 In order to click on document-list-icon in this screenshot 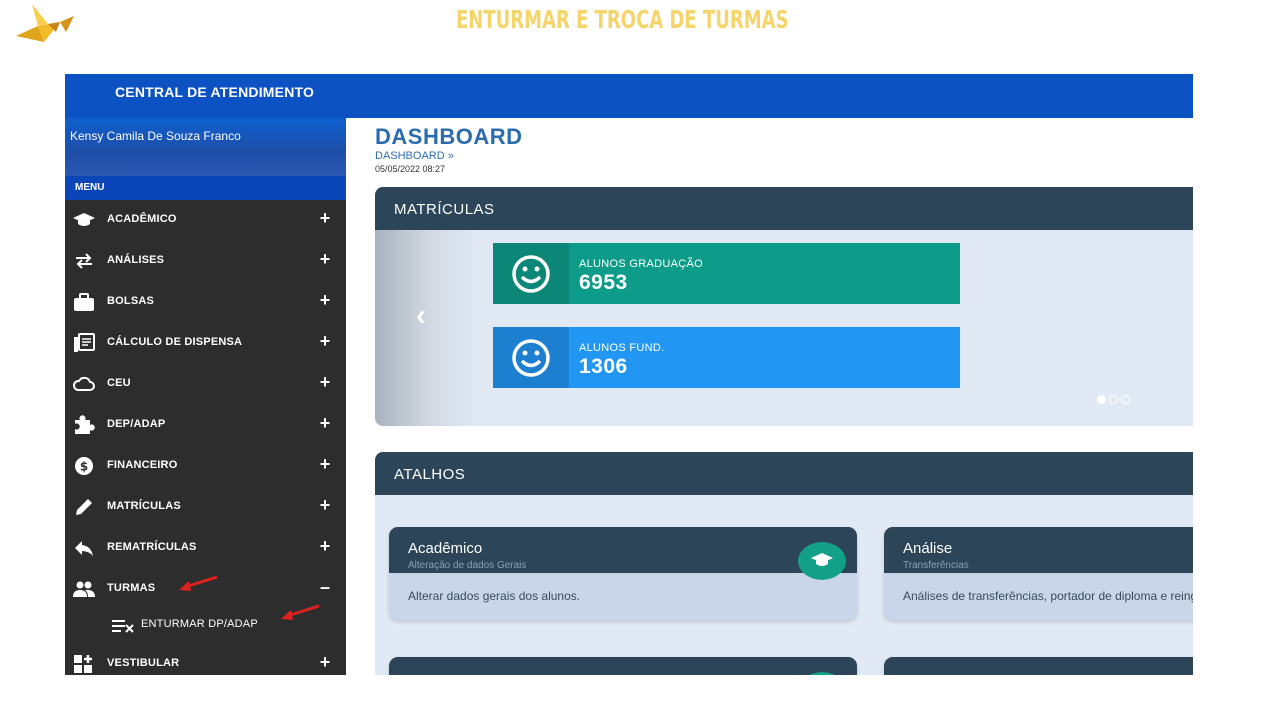, I will do `click(84, 342)`.